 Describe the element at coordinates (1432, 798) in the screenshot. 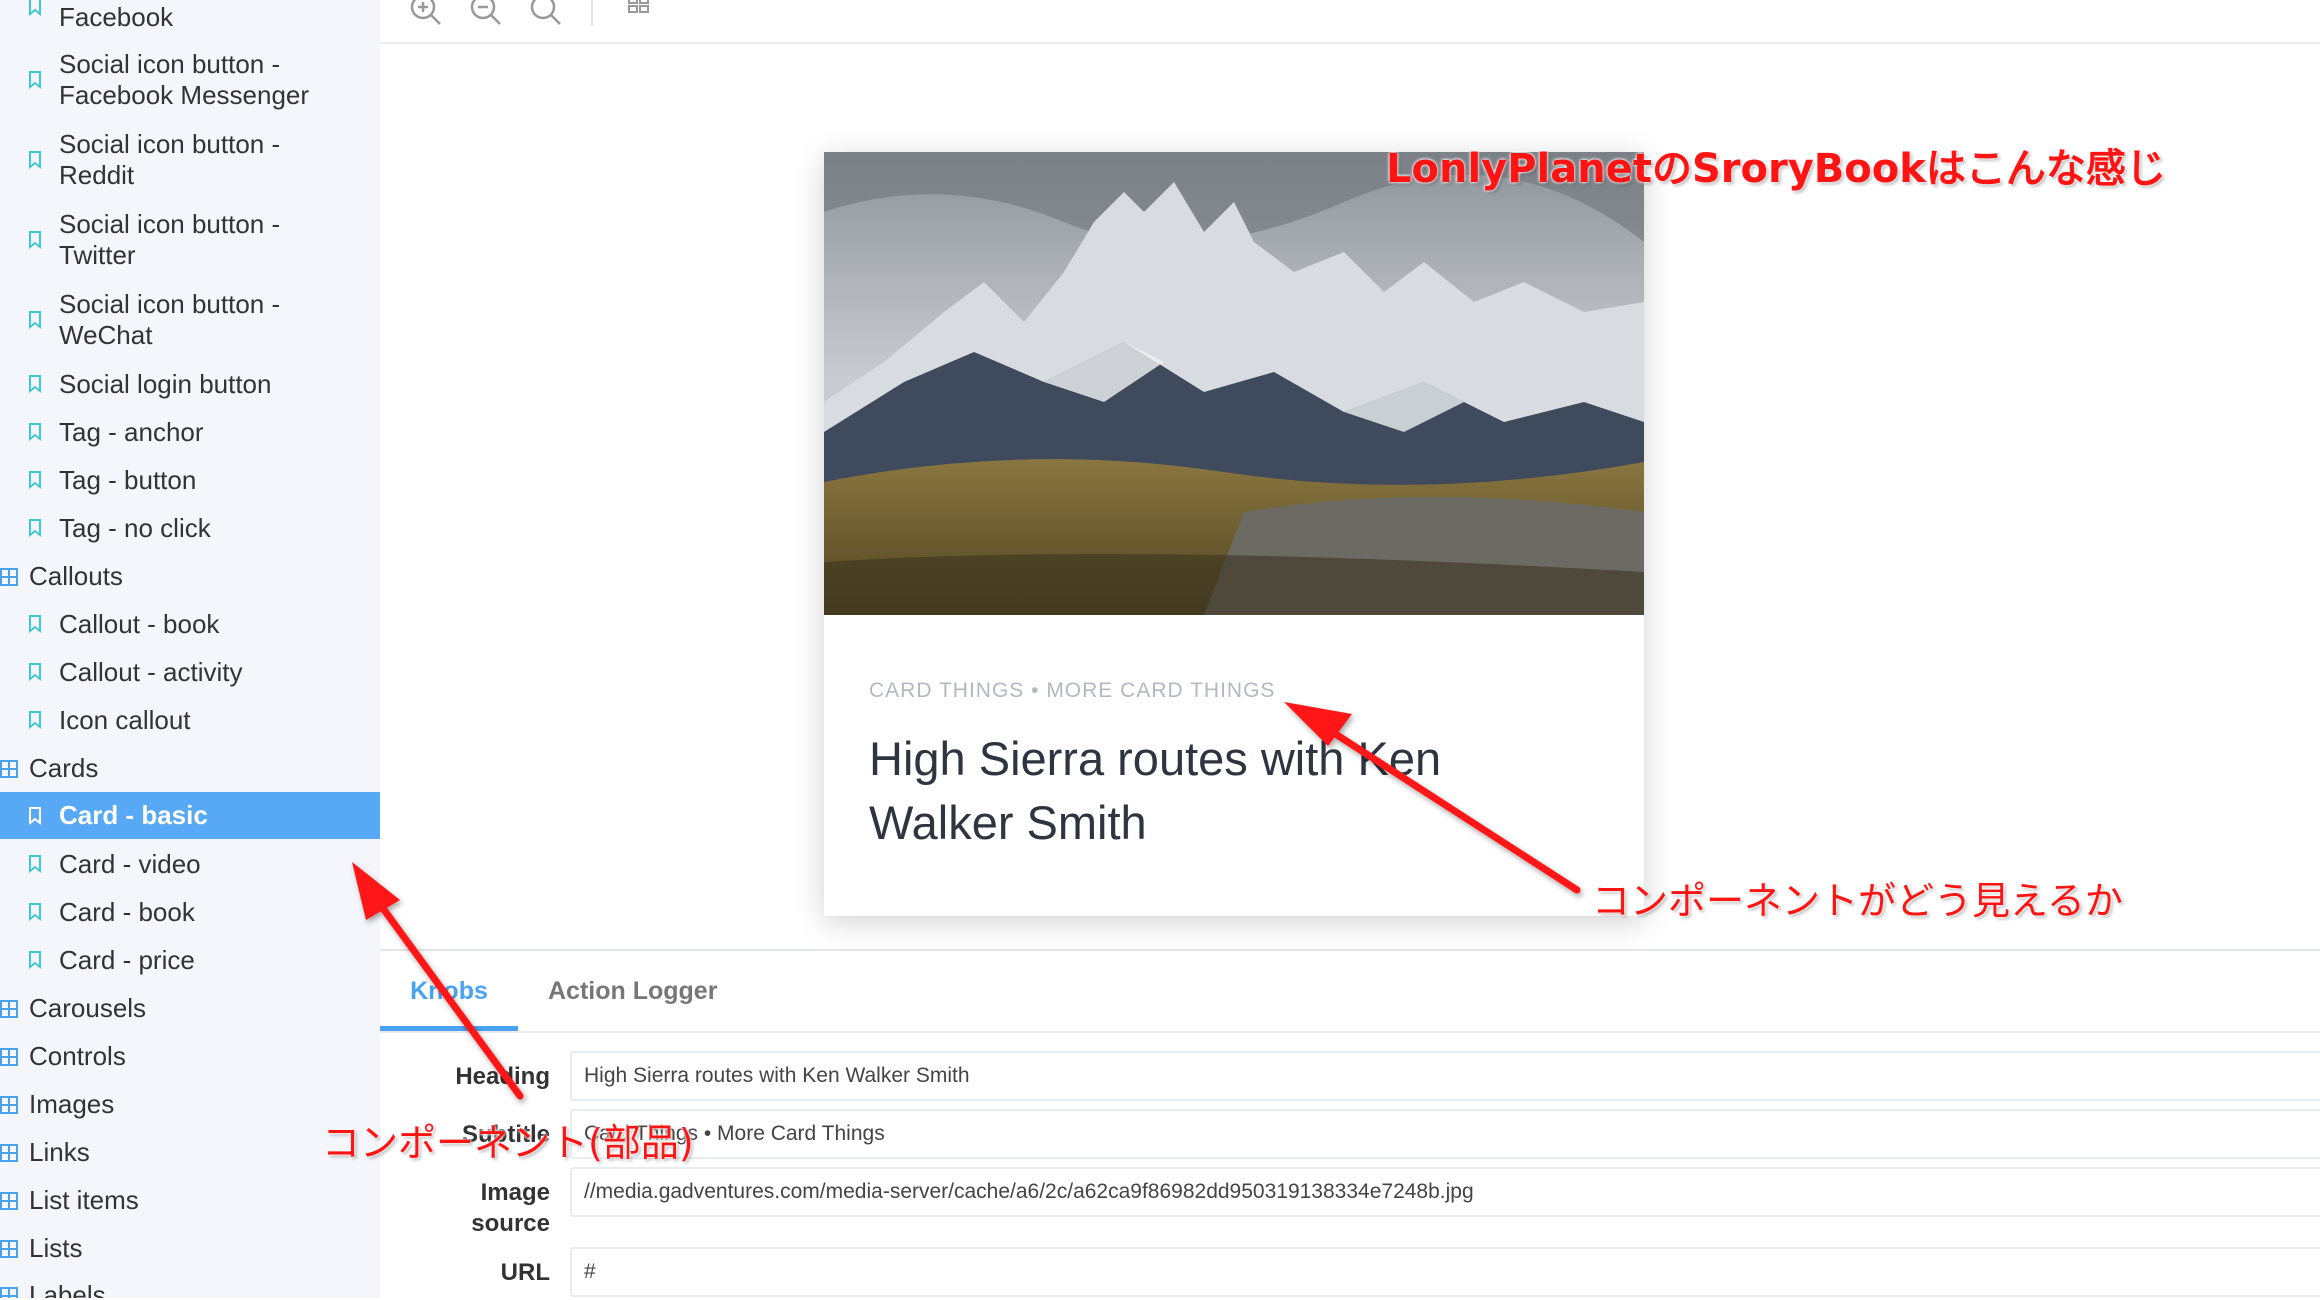

I see `arrow-to-card` at that location.